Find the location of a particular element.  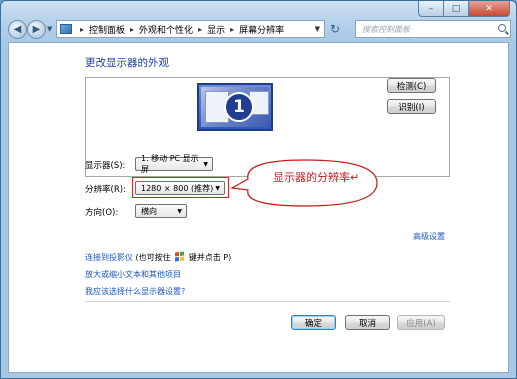

detect-button: 检测(C) is located at coordinates (411, 85).